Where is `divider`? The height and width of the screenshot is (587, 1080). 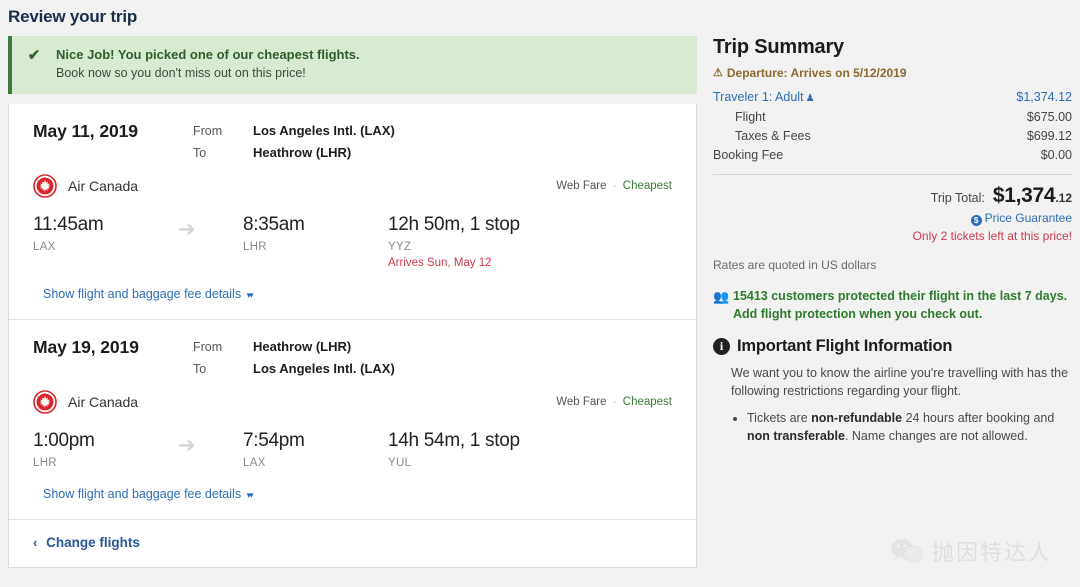
divider is located at coordinates (892, 174).